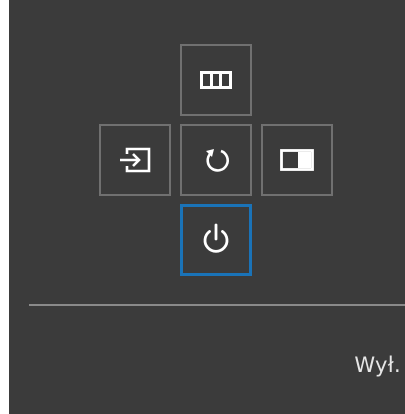  I want to click on return-button, so click(216, 160).